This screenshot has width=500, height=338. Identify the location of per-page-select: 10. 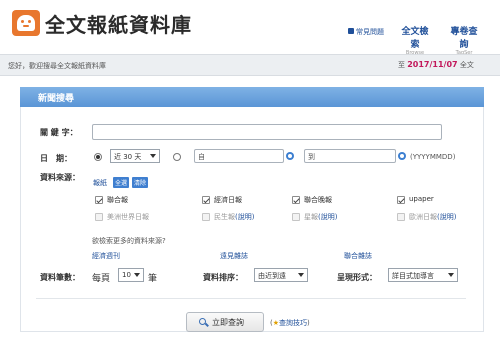
(131, 275).